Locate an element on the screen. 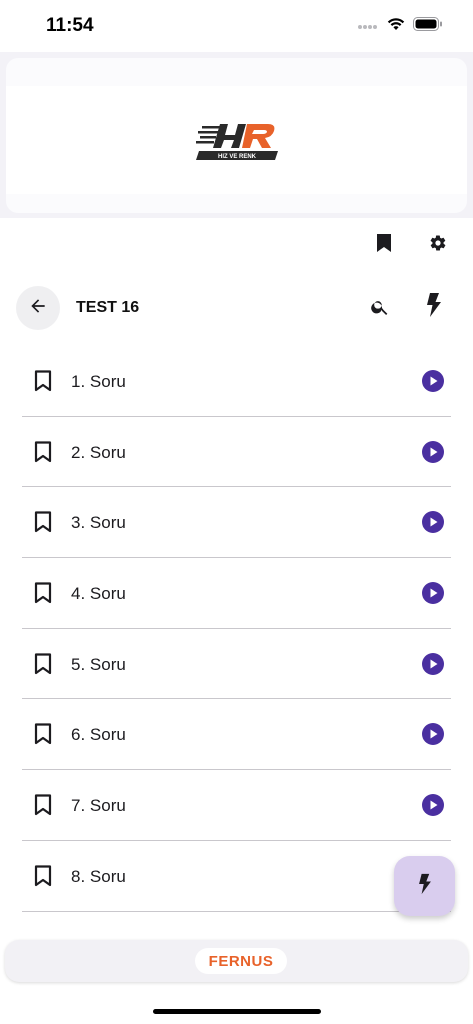 The width and height of the screenshot is (473, 1024). quick-action-button is located at coordinates (434, 307).